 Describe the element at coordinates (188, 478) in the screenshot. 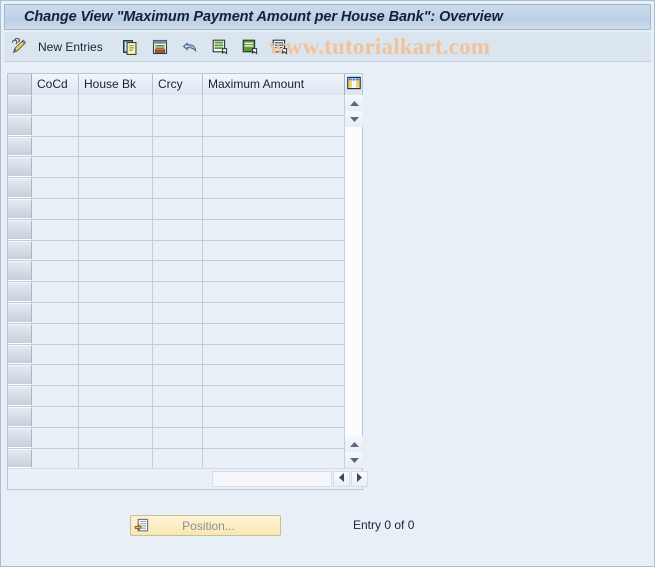

I see `table-horizontal-scrollbar` at that location.